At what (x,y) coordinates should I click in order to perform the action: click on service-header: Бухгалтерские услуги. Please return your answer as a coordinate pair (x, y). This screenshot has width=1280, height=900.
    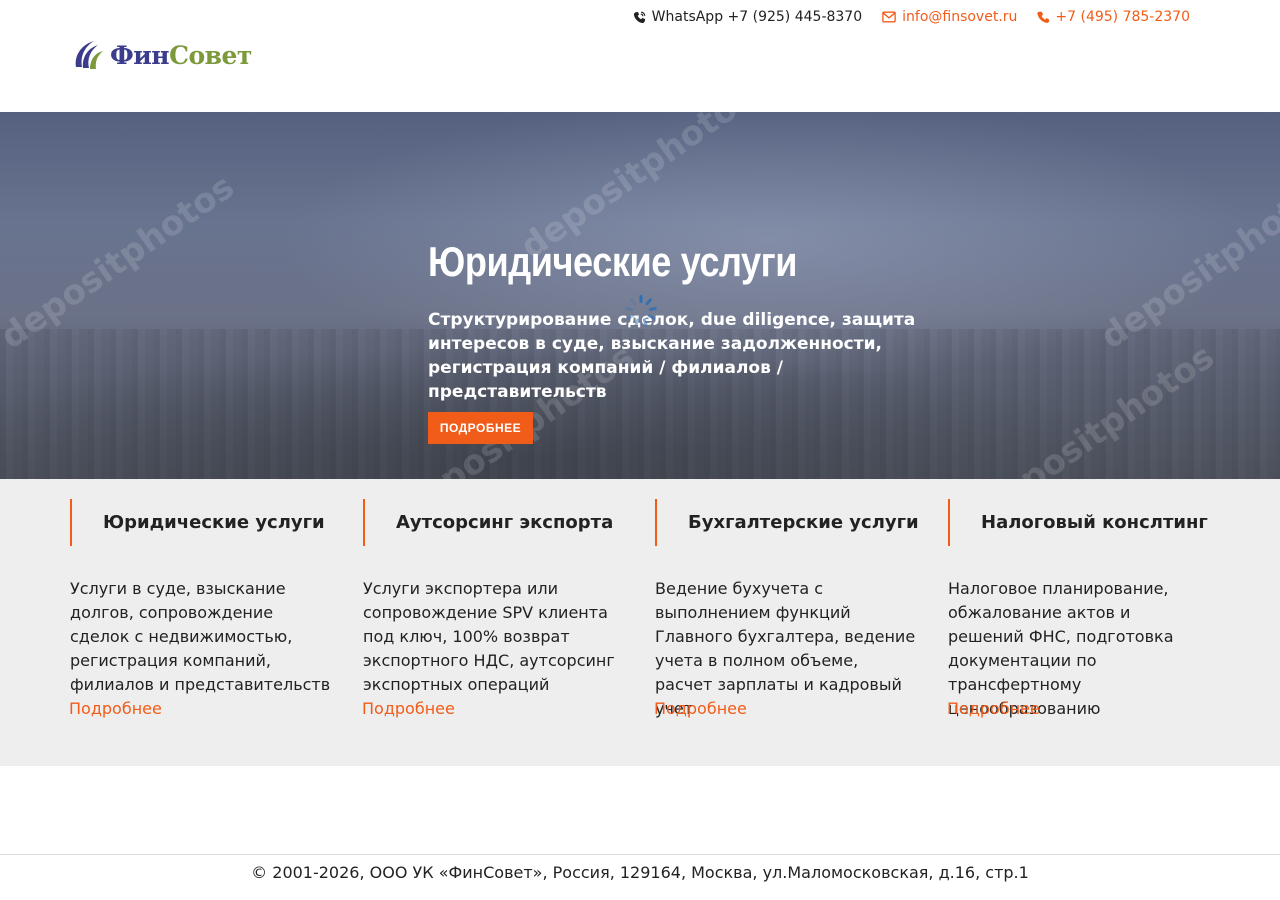
    Looking at the image, I should click on (787, 522).